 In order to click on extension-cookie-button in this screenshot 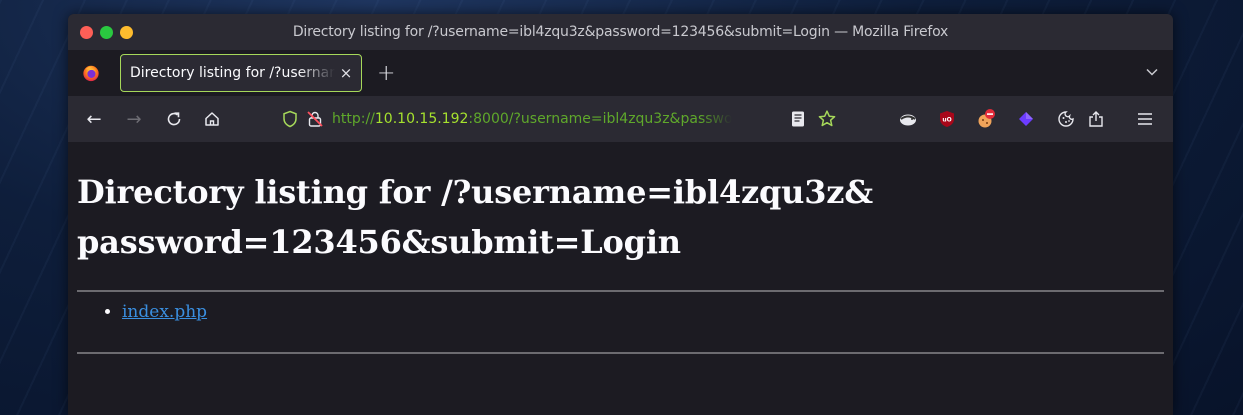, I will do `click(986, 119)`.